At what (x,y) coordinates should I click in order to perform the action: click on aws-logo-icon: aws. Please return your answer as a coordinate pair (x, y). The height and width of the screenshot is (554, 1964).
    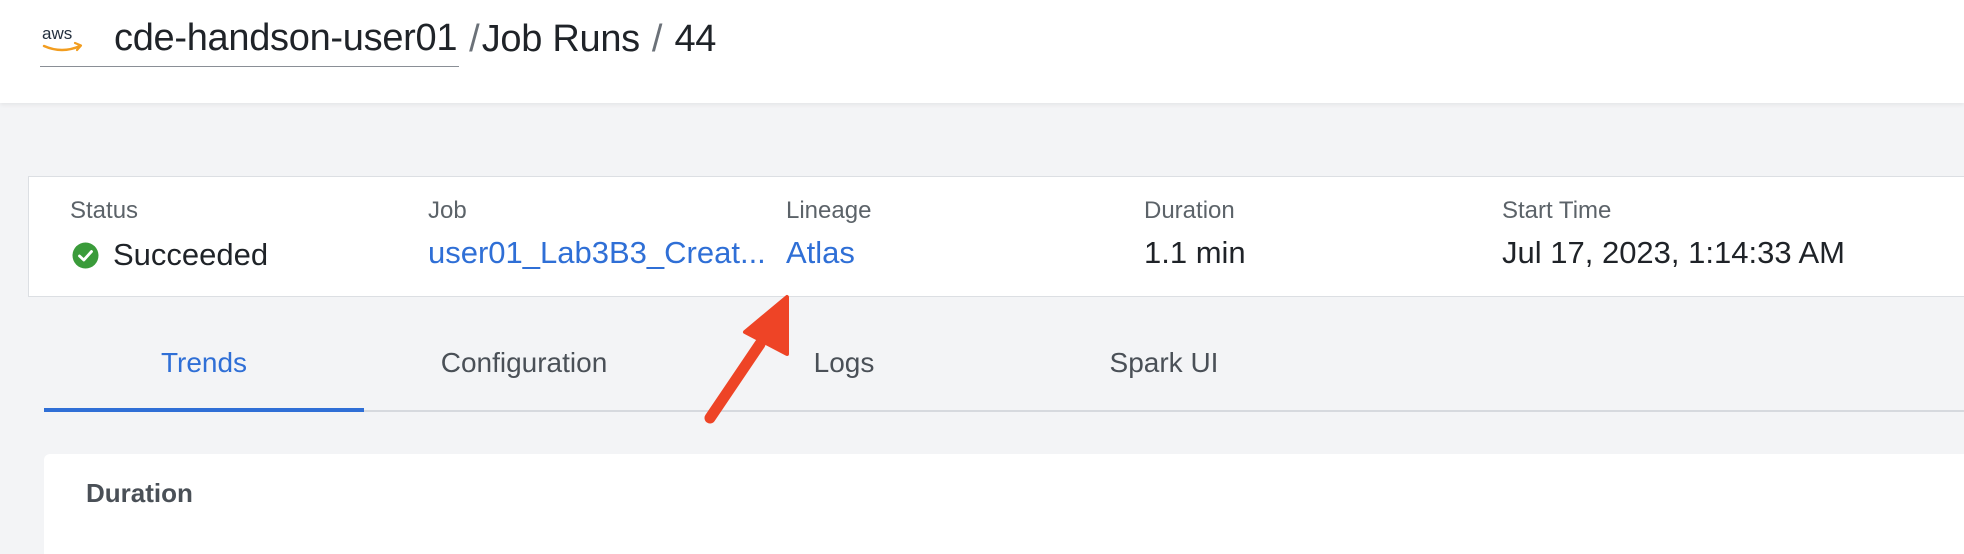
    Looking at the image, I should click on (62, 37).